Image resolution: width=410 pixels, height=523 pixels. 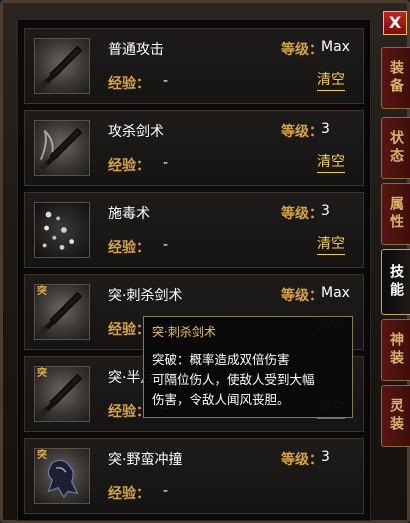 I want to click on tab-label: 技能, so click(x=396, y=282).